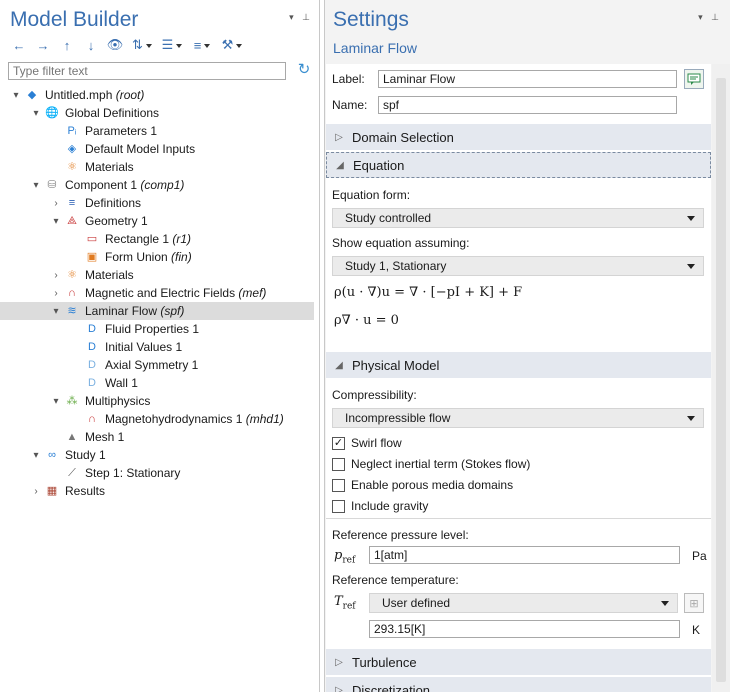 Image resolution: width=730 pixels, height=692 pixels. Describe the element at coordinates (524, 629) in the screenshot. I see `t-ref-field` at that location.